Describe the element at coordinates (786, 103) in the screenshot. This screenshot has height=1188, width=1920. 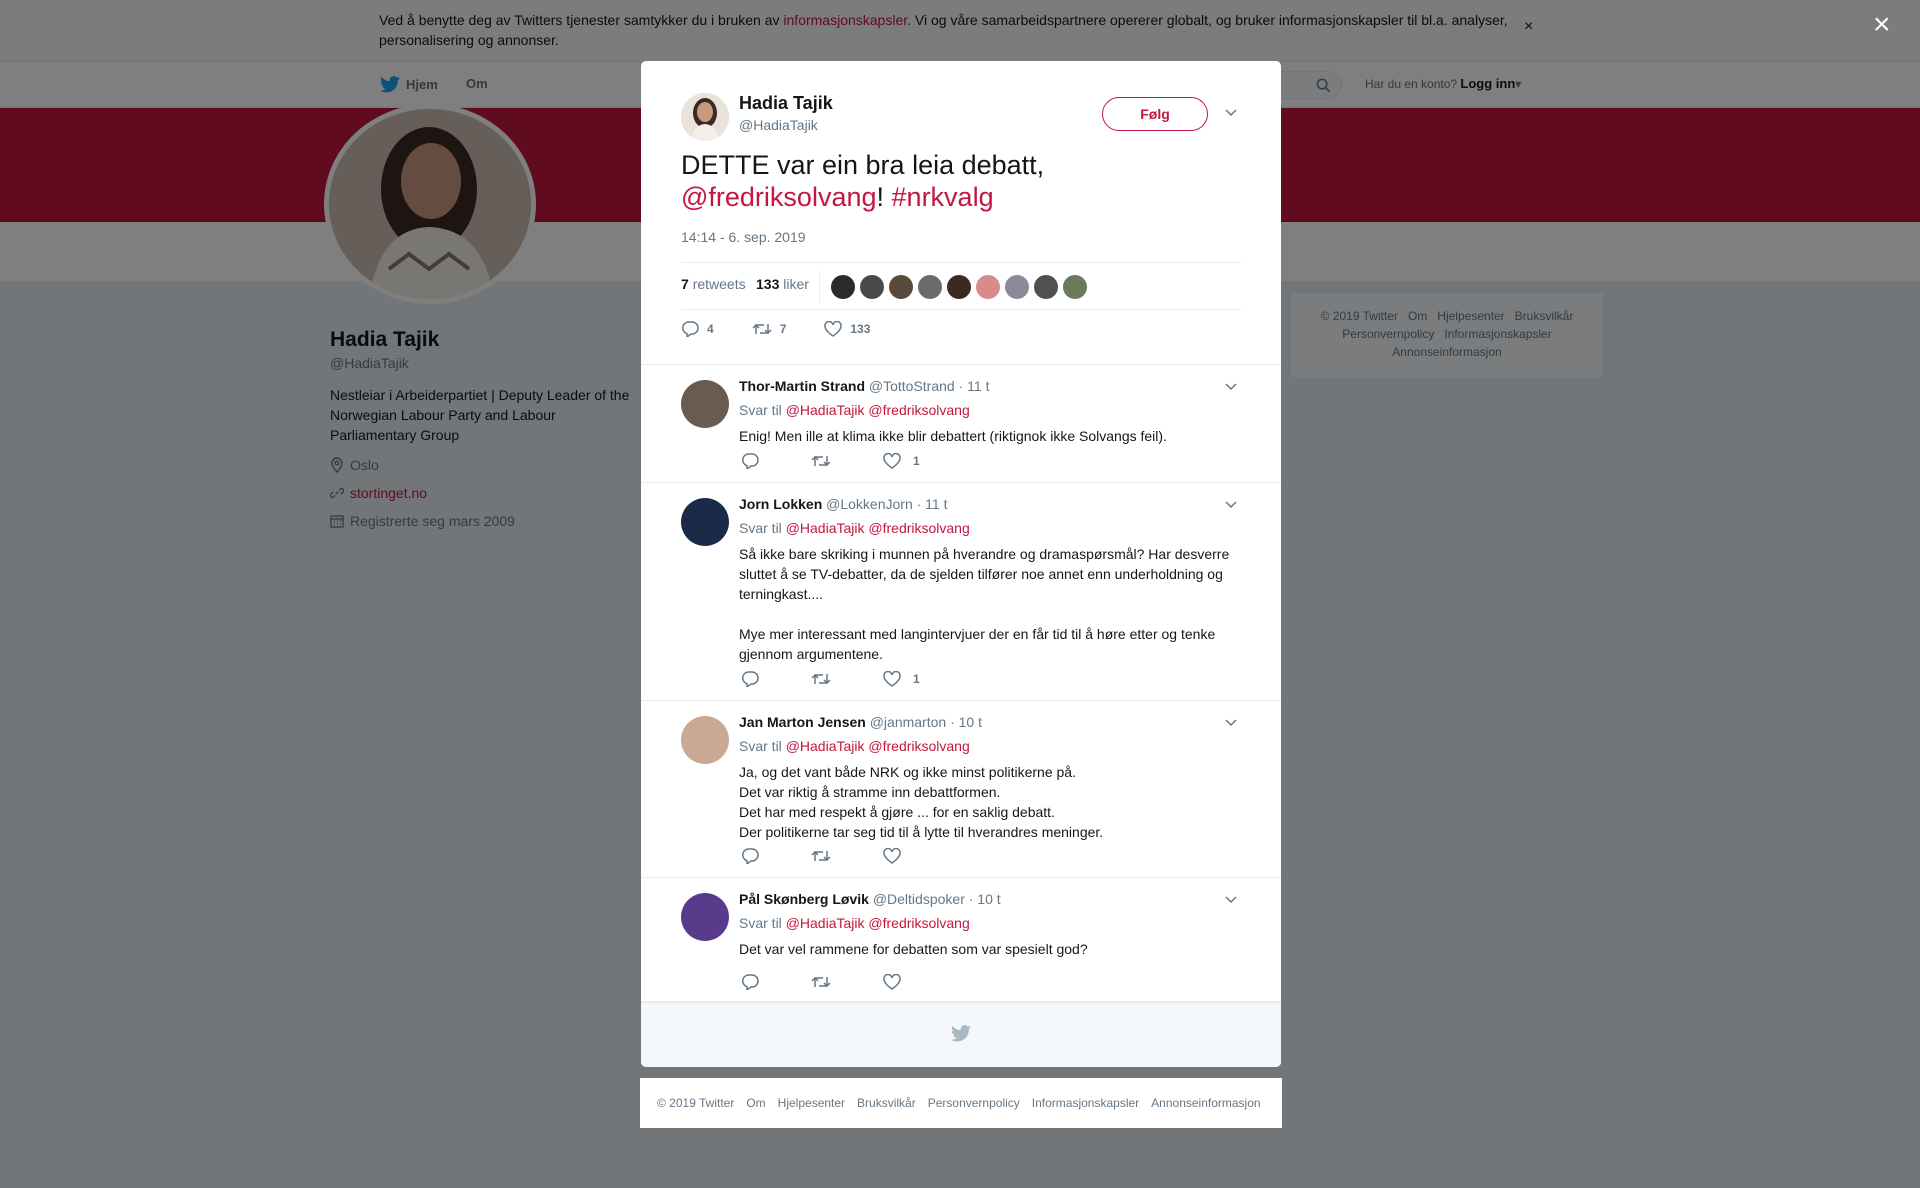
I see `tweet-author-name: Hadia Tajik` at that location.